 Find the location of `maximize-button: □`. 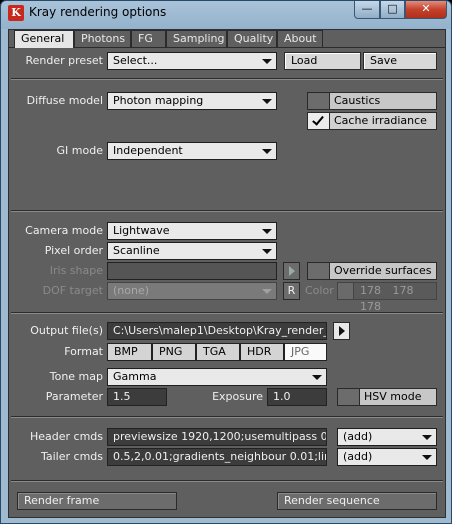

maximize-button: □ is located at coordinates (392, 10).